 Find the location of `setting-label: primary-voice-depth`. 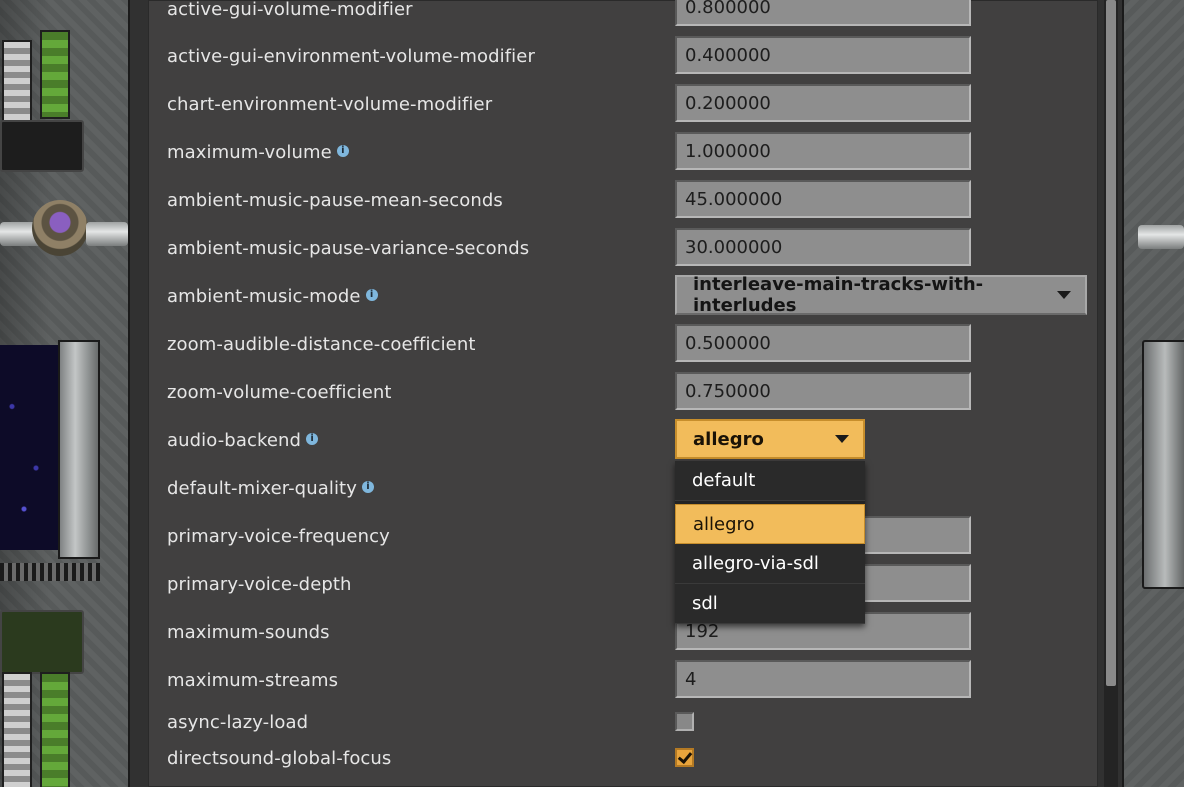

setting-label: primary-voice-depth is located at coordinates (259, 584).